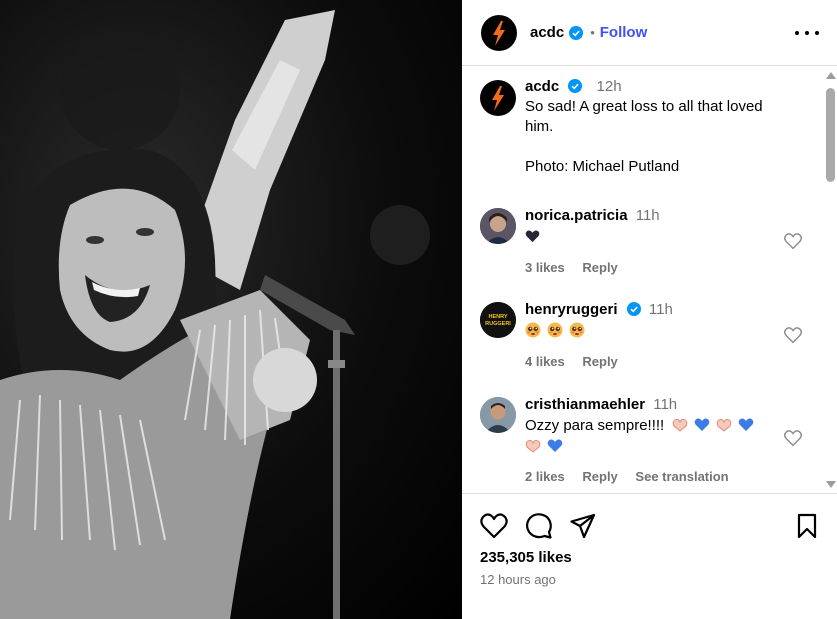 This screenshot has height=619, width=837. What do you see at coordinates (807, 33) in the screenshot?
I see `more-options-icon` at bounding box center [807, 33].